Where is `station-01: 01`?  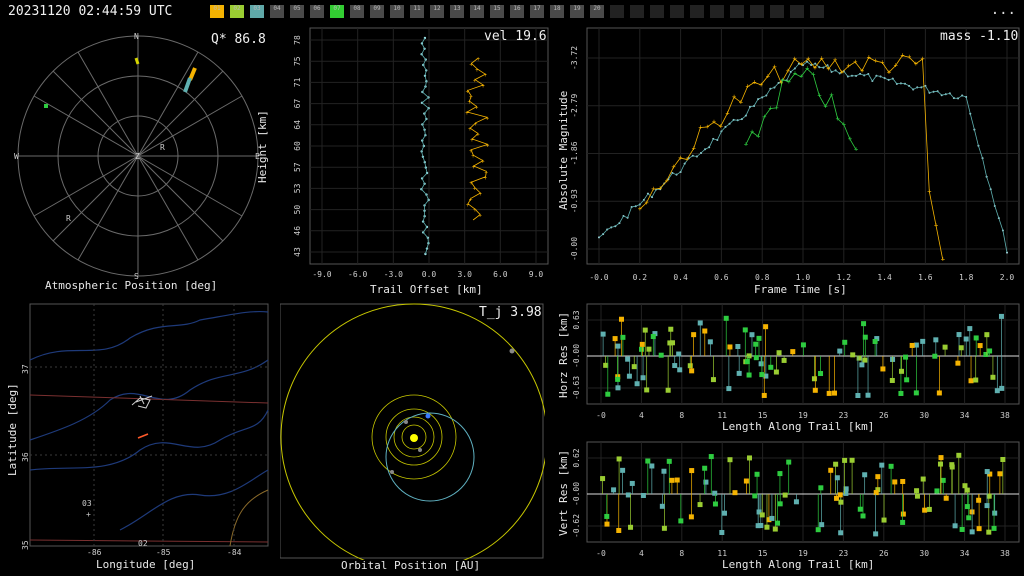 station-01: 01 is located at coordinates (217, 11).